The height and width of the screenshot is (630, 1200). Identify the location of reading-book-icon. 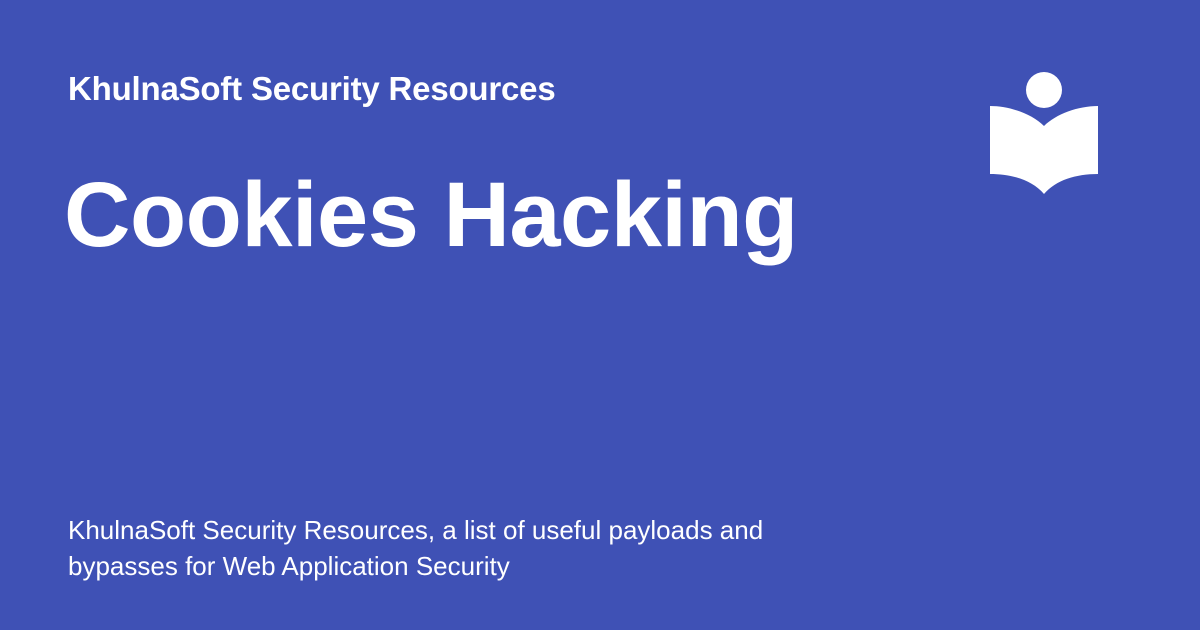
(1044, 133).